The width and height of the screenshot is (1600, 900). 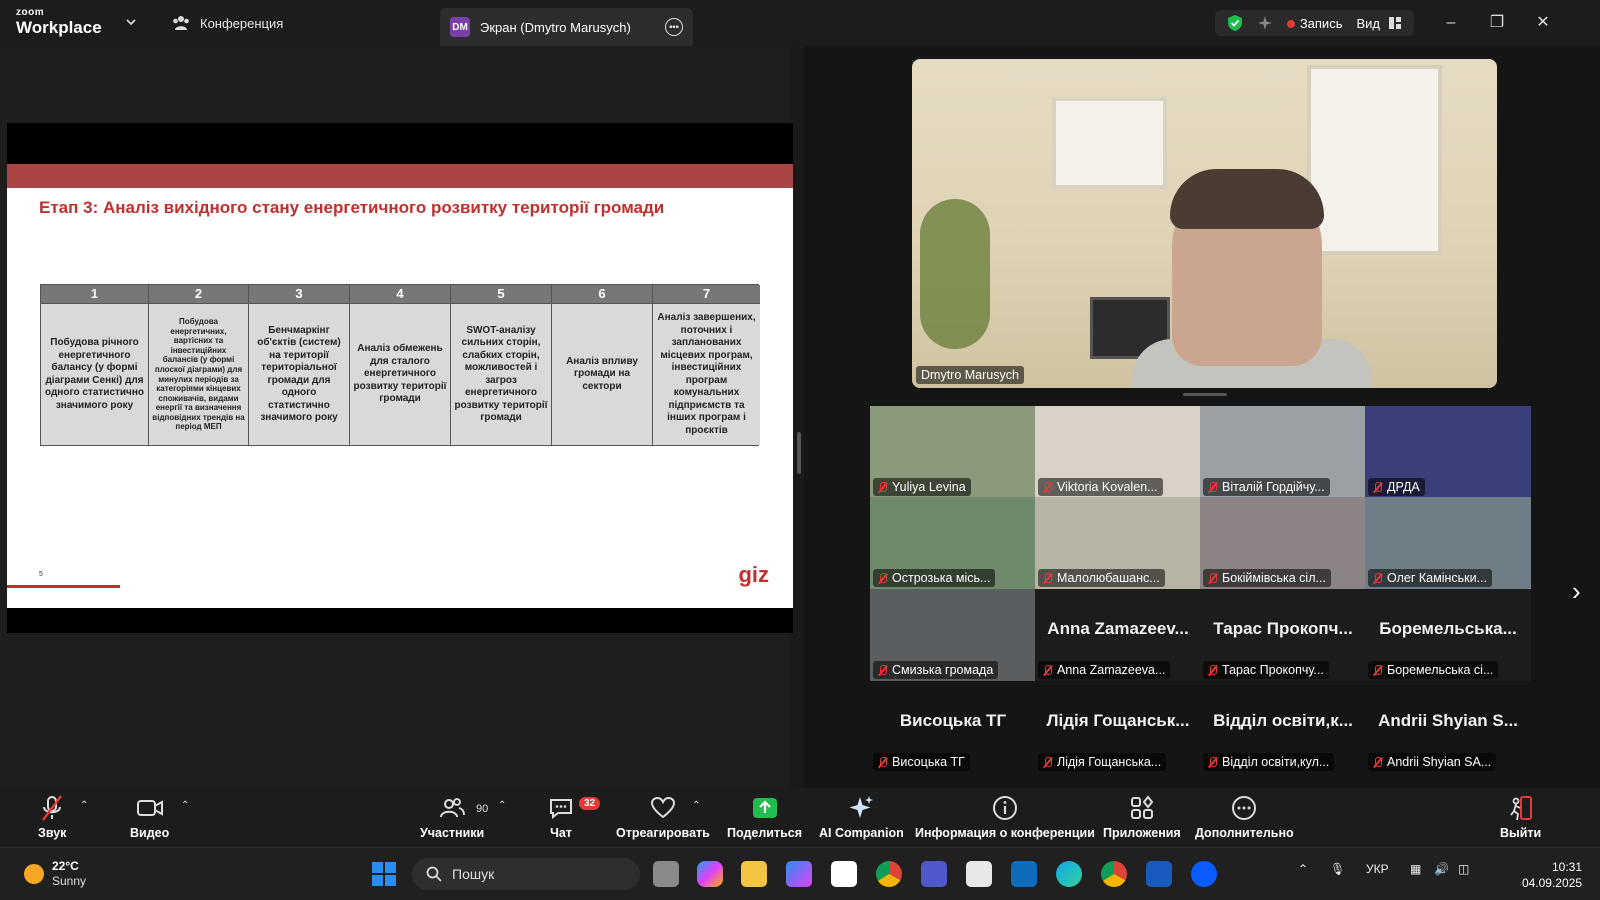 What do you see at coordinates (889, 874) in the screenshot?
I see `chrome-icon` at bounding box center [889, 874].